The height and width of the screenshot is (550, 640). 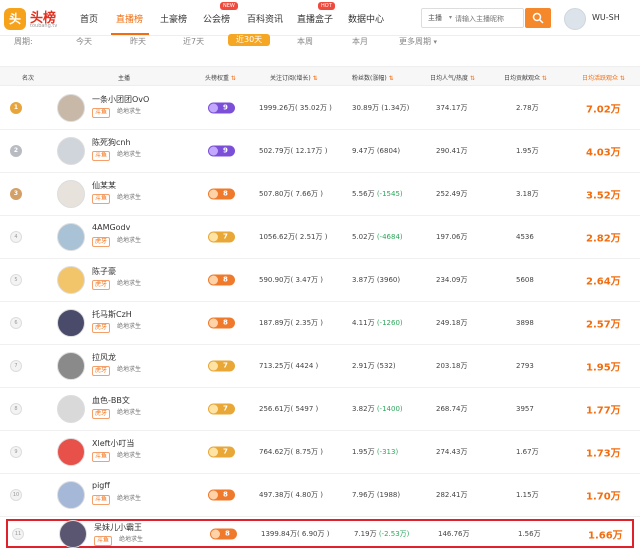 I want to click on streamer-name: 陈子豪, so click(x=104, y=271).